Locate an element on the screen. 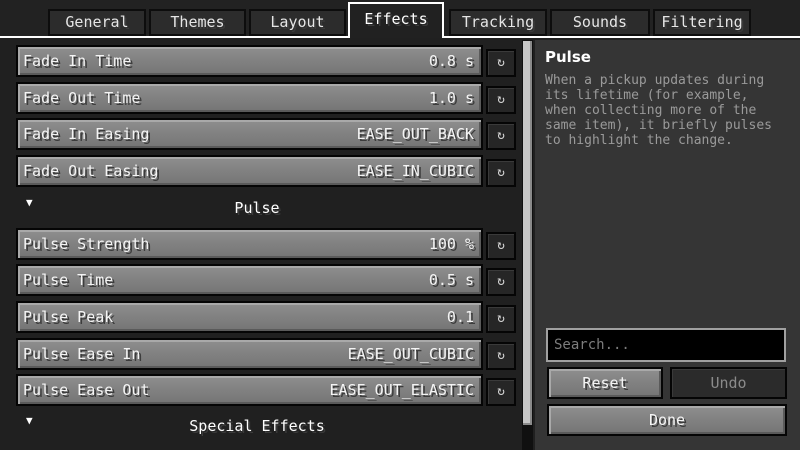  setting-row-pulse-strength: Pulse Strength 100 % ↻ is located at coordinates (267, 244).